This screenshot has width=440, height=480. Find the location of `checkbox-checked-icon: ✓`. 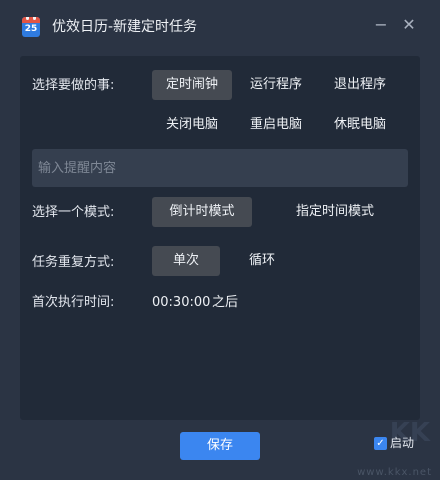

checkbox-checked-icon: ✓ is located at coordinates (380, 443).